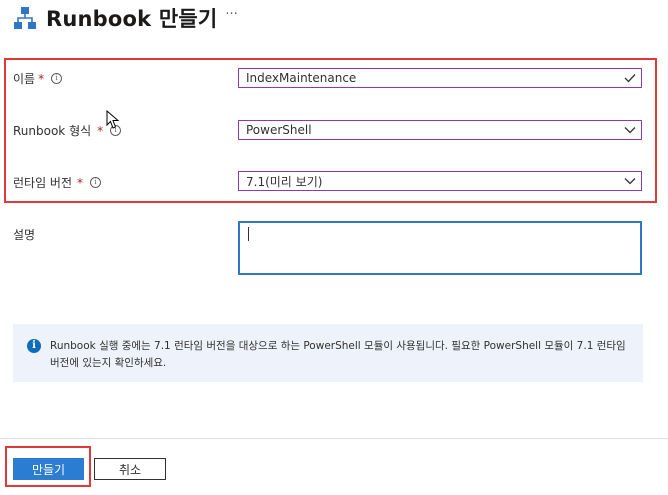  Describe the element at coordinates (57, 182) in the screenshot. I see `runtime-version-label: 런타임 버전 * i` at that location.